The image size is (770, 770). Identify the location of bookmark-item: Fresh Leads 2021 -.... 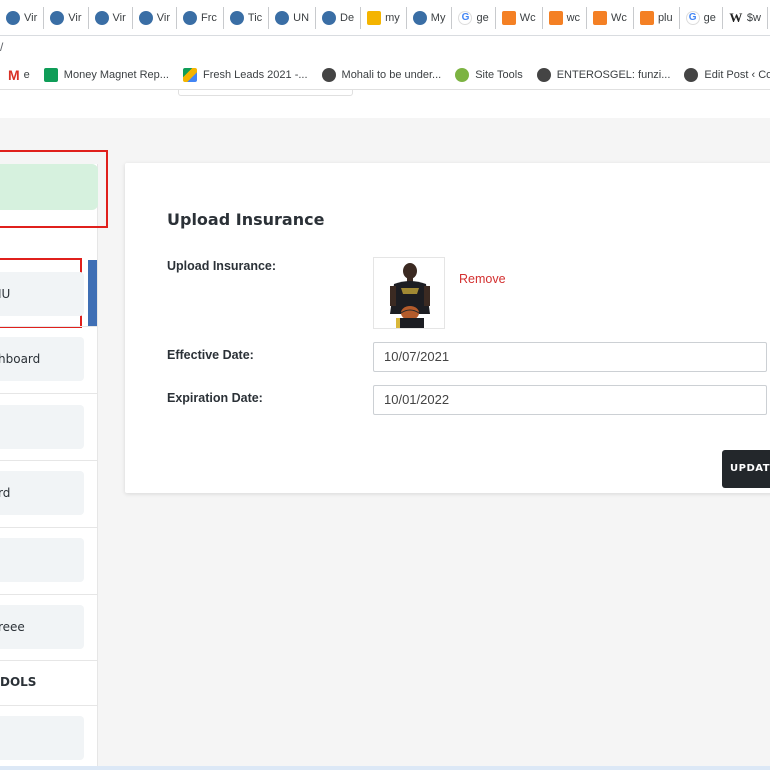
(245, 74).